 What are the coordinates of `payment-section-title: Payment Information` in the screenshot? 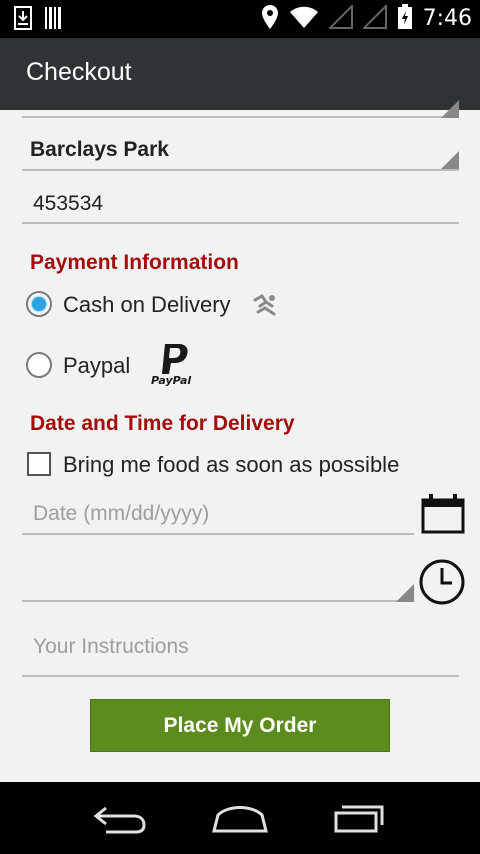 It's located at (134, 262).